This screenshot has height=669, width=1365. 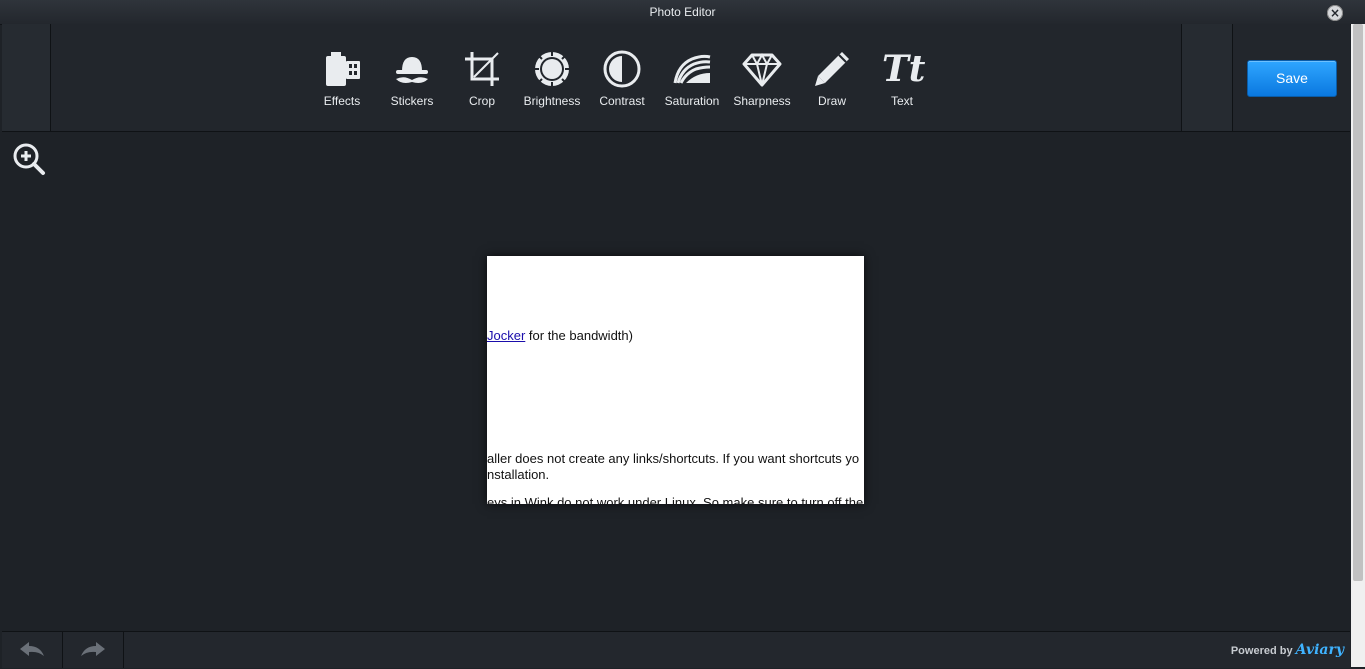 What do you see at coordinates (412, 84) in the screenshot?
I see `tool-stickers: Stickers` at bounding box center [412, 84].